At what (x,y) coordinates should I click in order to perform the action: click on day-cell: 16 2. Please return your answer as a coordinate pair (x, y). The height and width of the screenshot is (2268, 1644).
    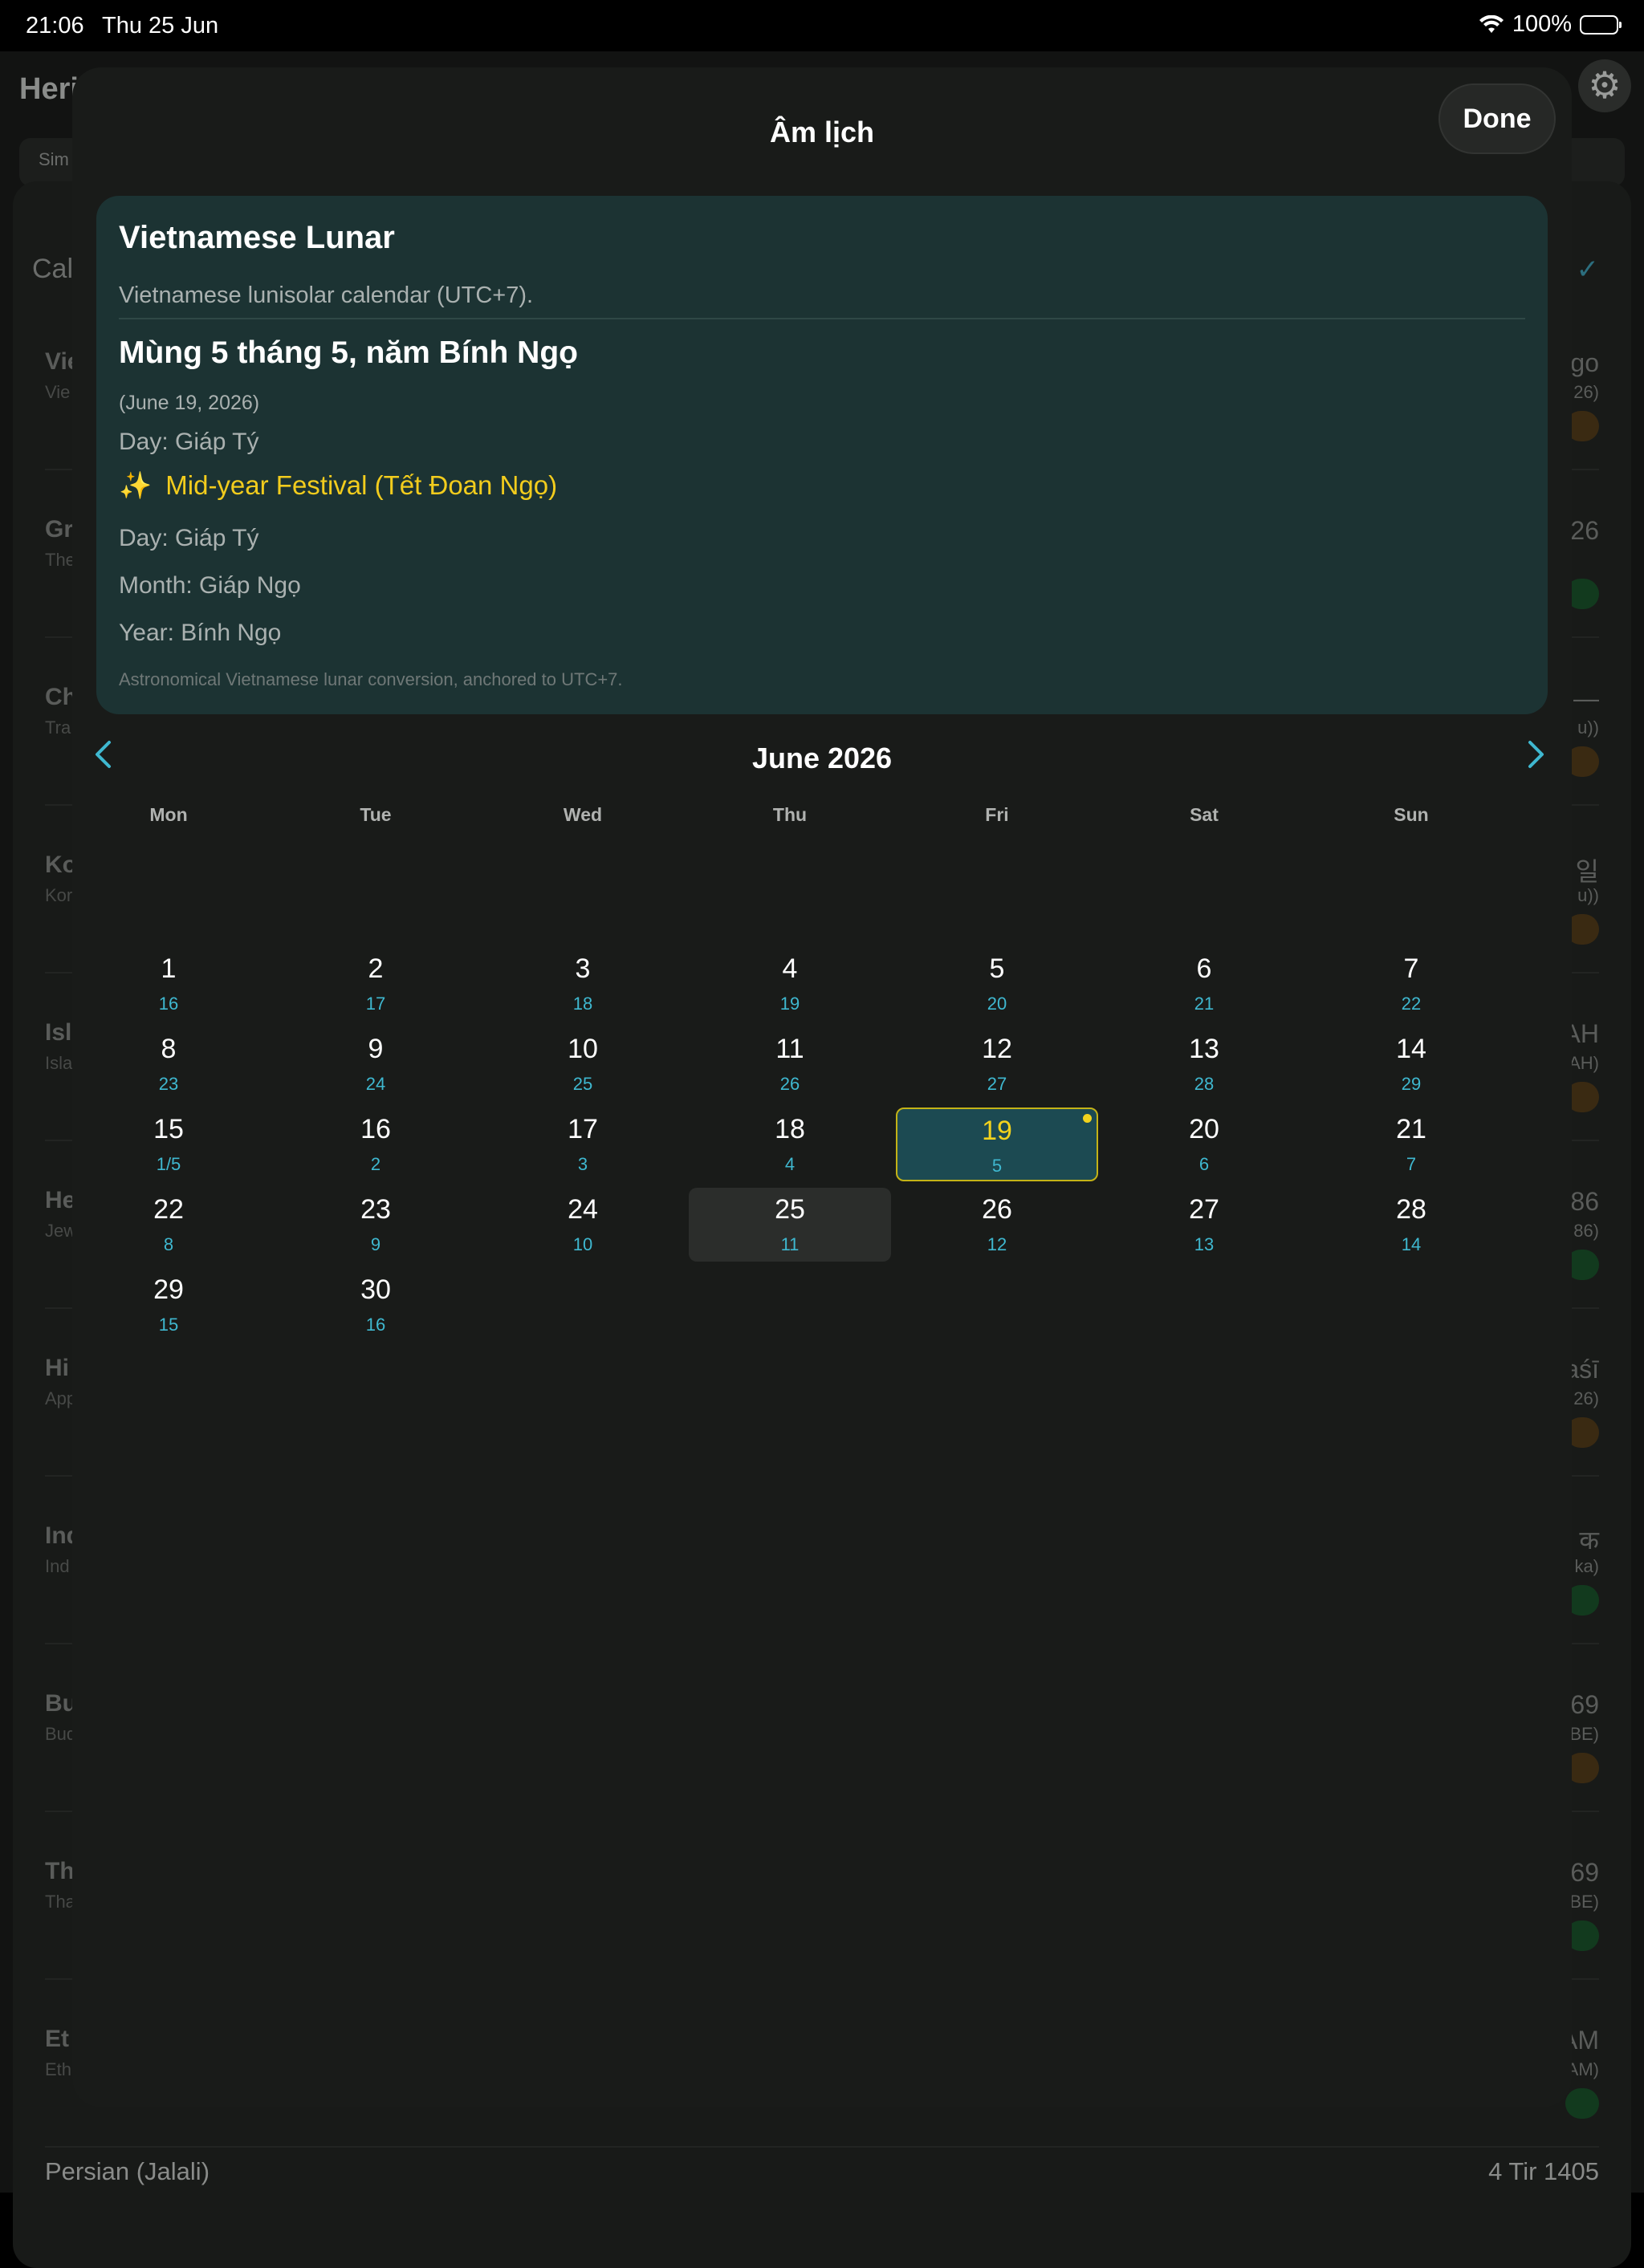
    Looking at the image, I should click on (376, 1144).